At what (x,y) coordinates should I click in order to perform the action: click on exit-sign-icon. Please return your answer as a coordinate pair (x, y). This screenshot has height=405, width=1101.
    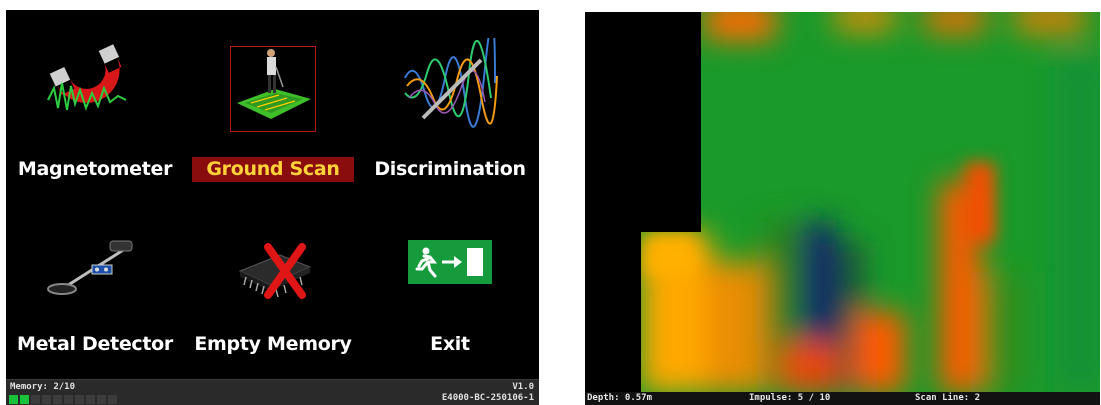
    Looking at the image, I should click on (450, 262).